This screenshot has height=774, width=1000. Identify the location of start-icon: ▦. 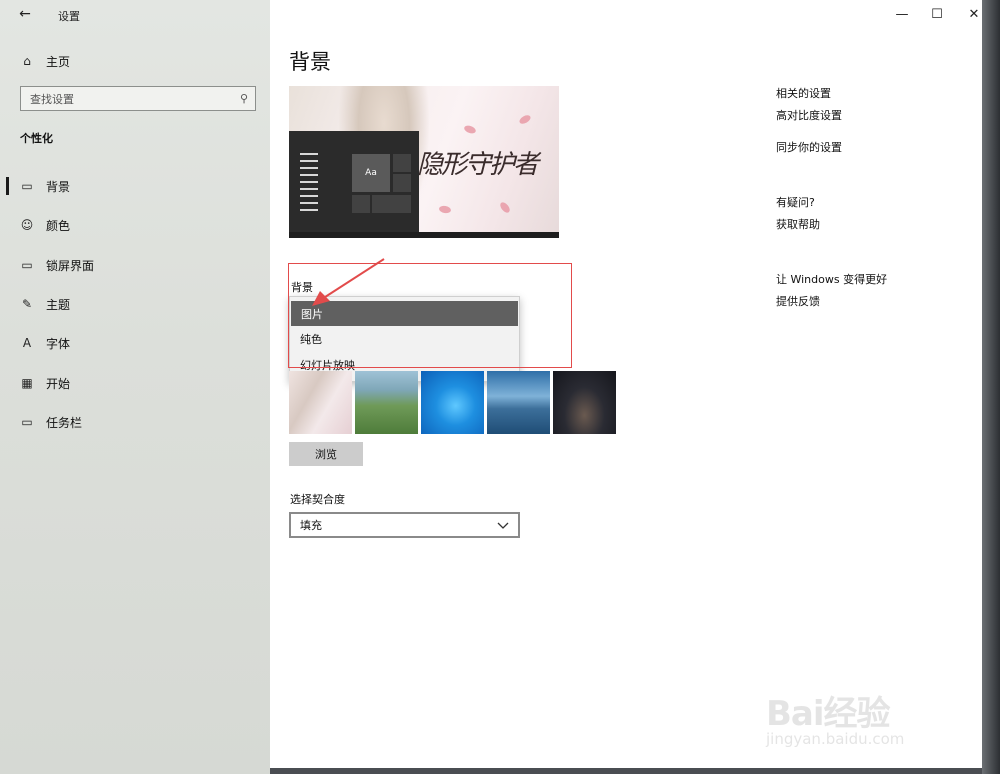
(27, 383).